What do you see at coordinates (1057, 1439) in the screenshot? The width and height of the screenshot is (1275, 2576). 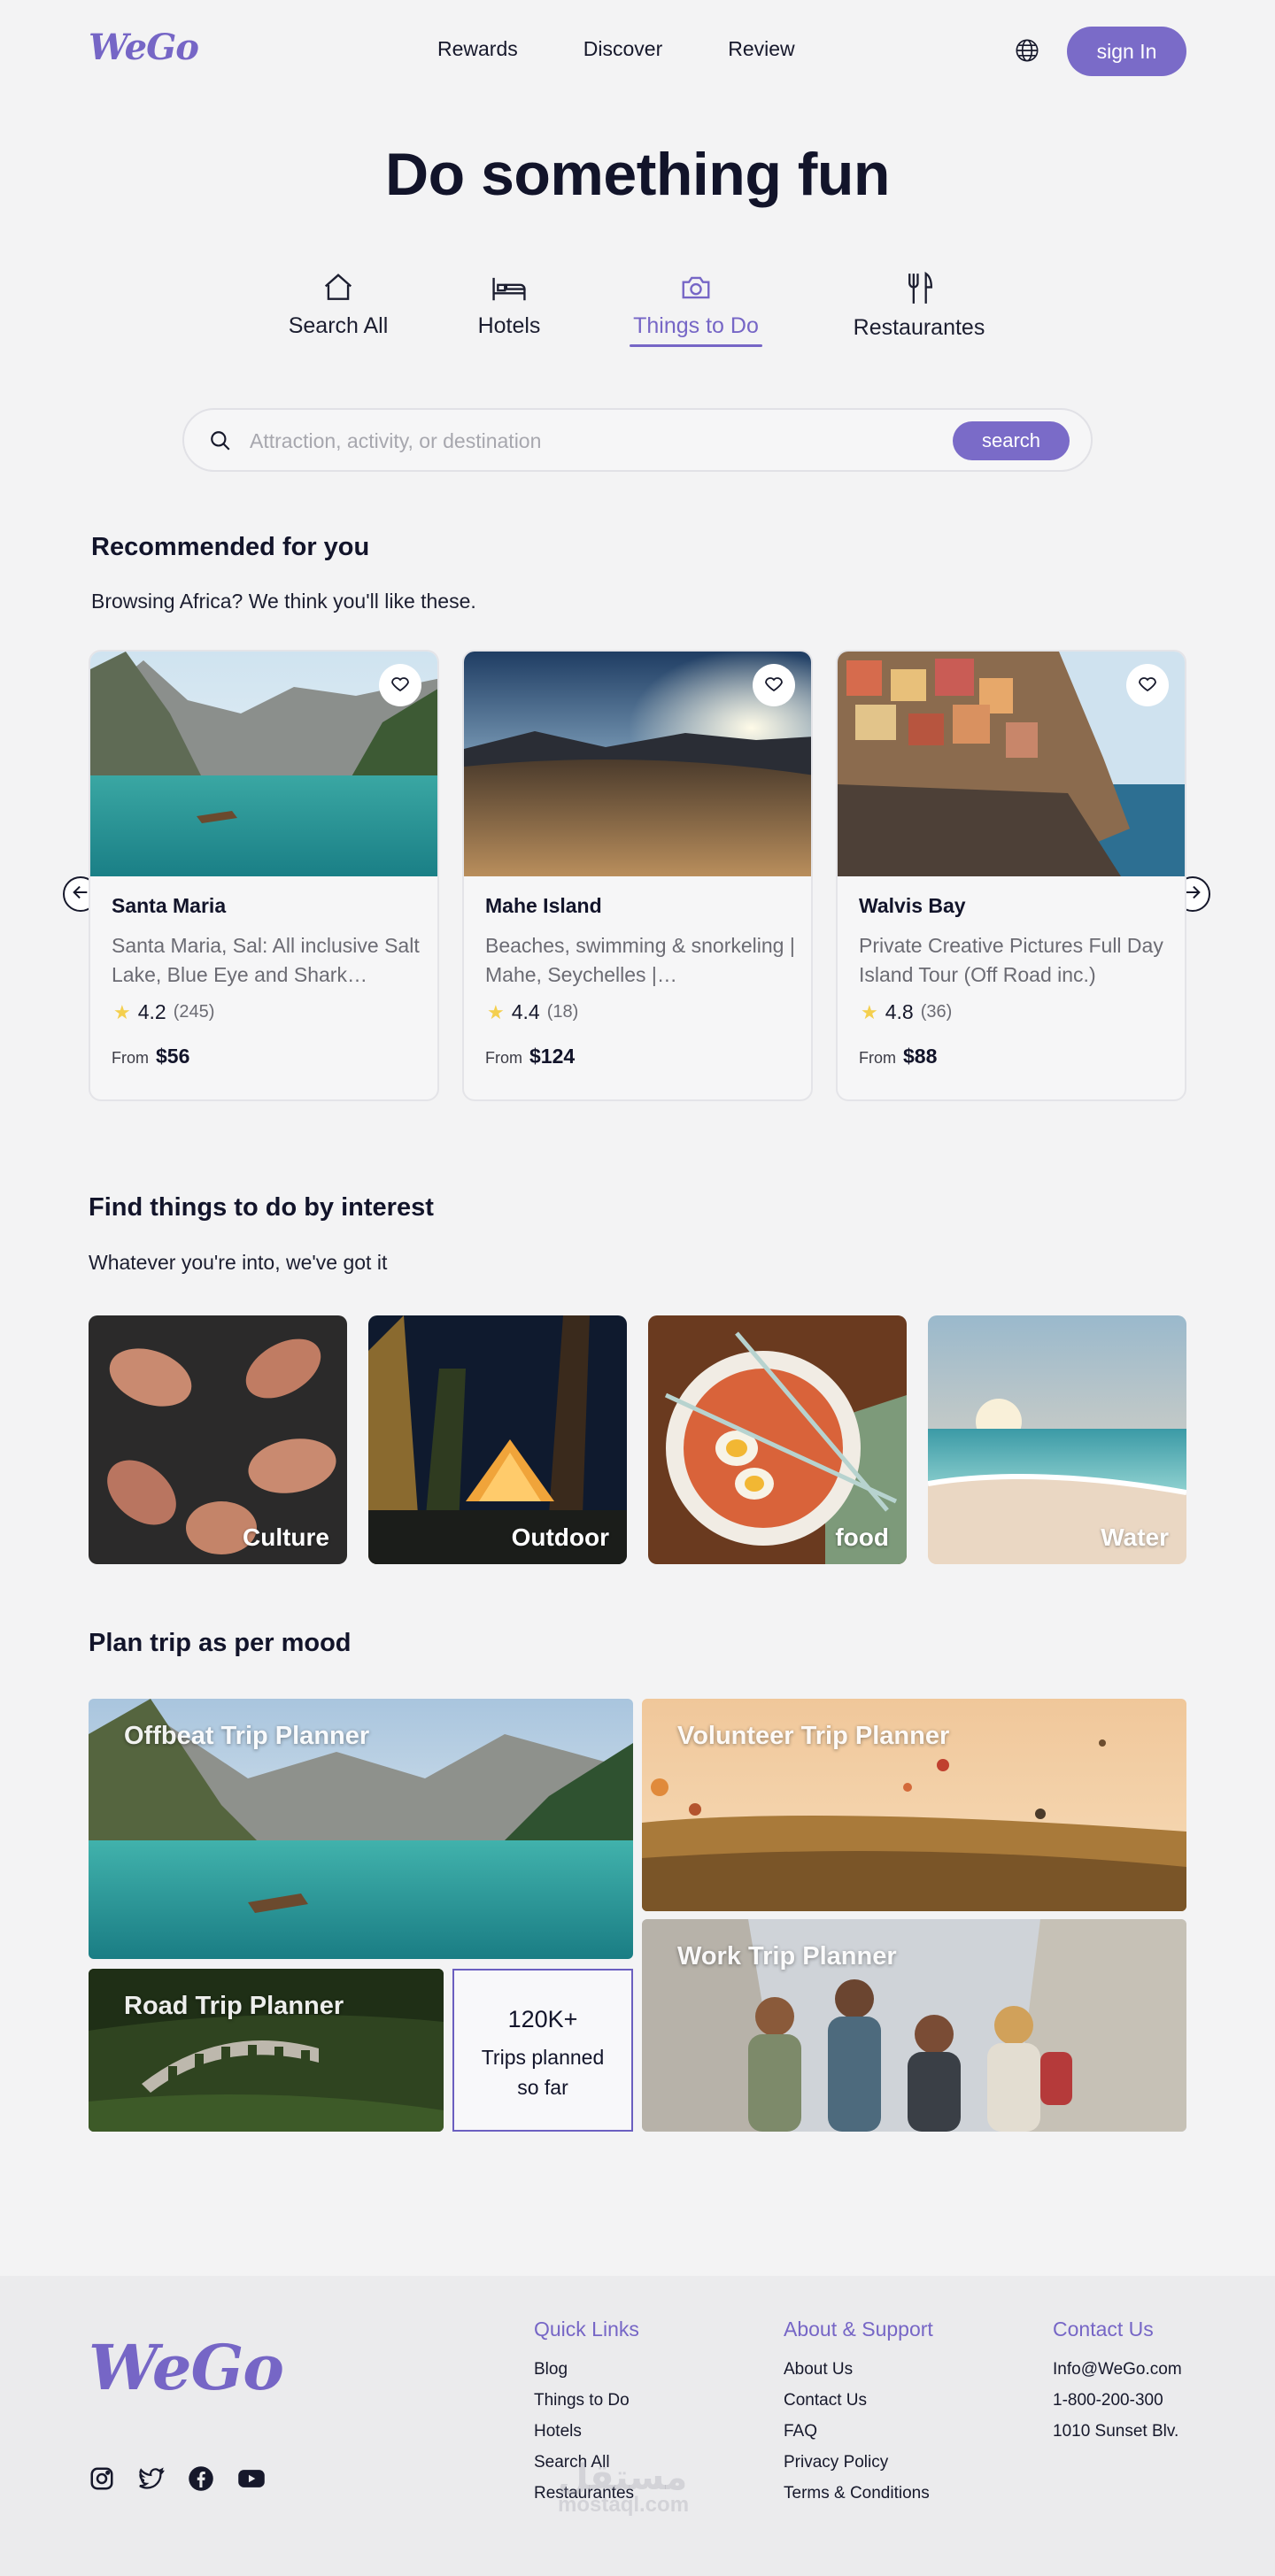 I see `interest-tile-water: Water` at bounding box center [1057, 1439].